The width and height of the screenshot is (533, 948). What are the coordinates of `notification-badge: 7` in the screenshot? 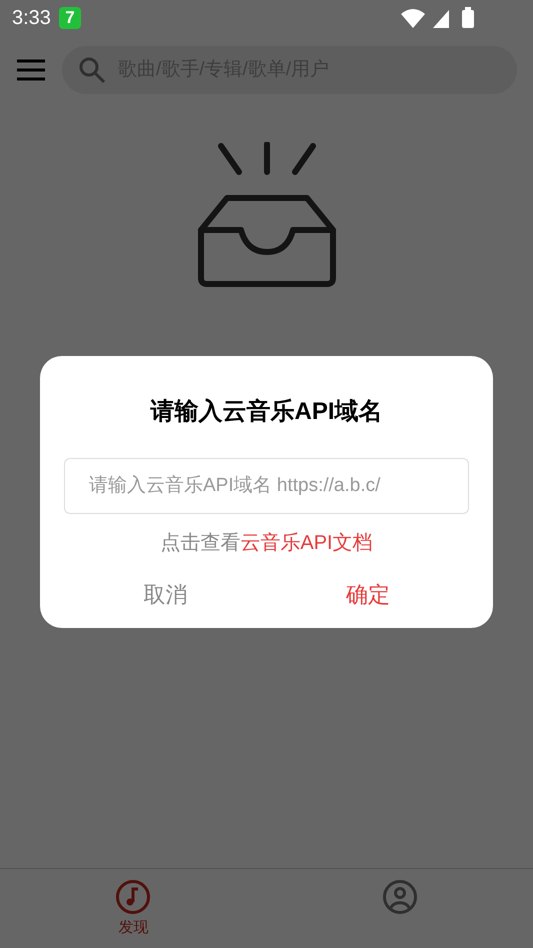 It's located at (69, 18).